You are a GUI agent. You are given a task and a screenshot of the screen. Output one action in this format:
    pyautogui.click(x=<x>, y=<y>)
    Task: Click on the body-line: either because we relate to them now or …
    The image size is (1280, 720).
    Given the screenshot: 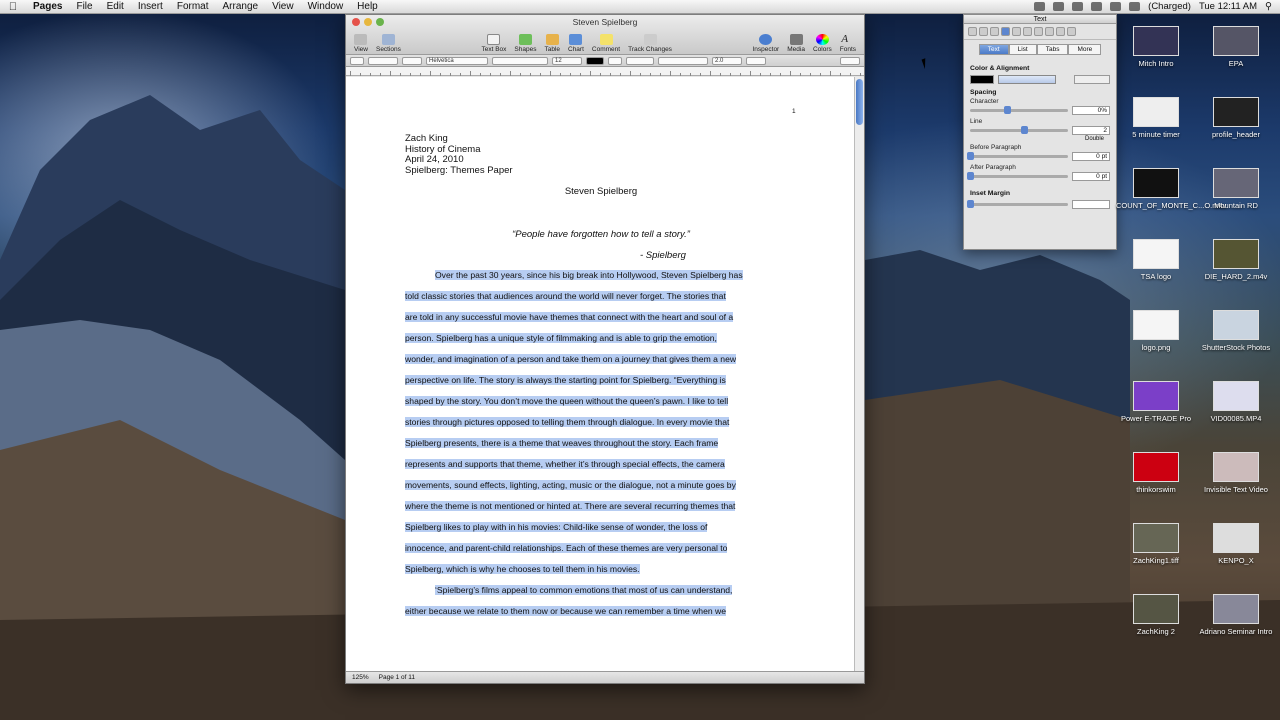 What is the action you would take?
    pyautogui.click(x=599, y=611)
    